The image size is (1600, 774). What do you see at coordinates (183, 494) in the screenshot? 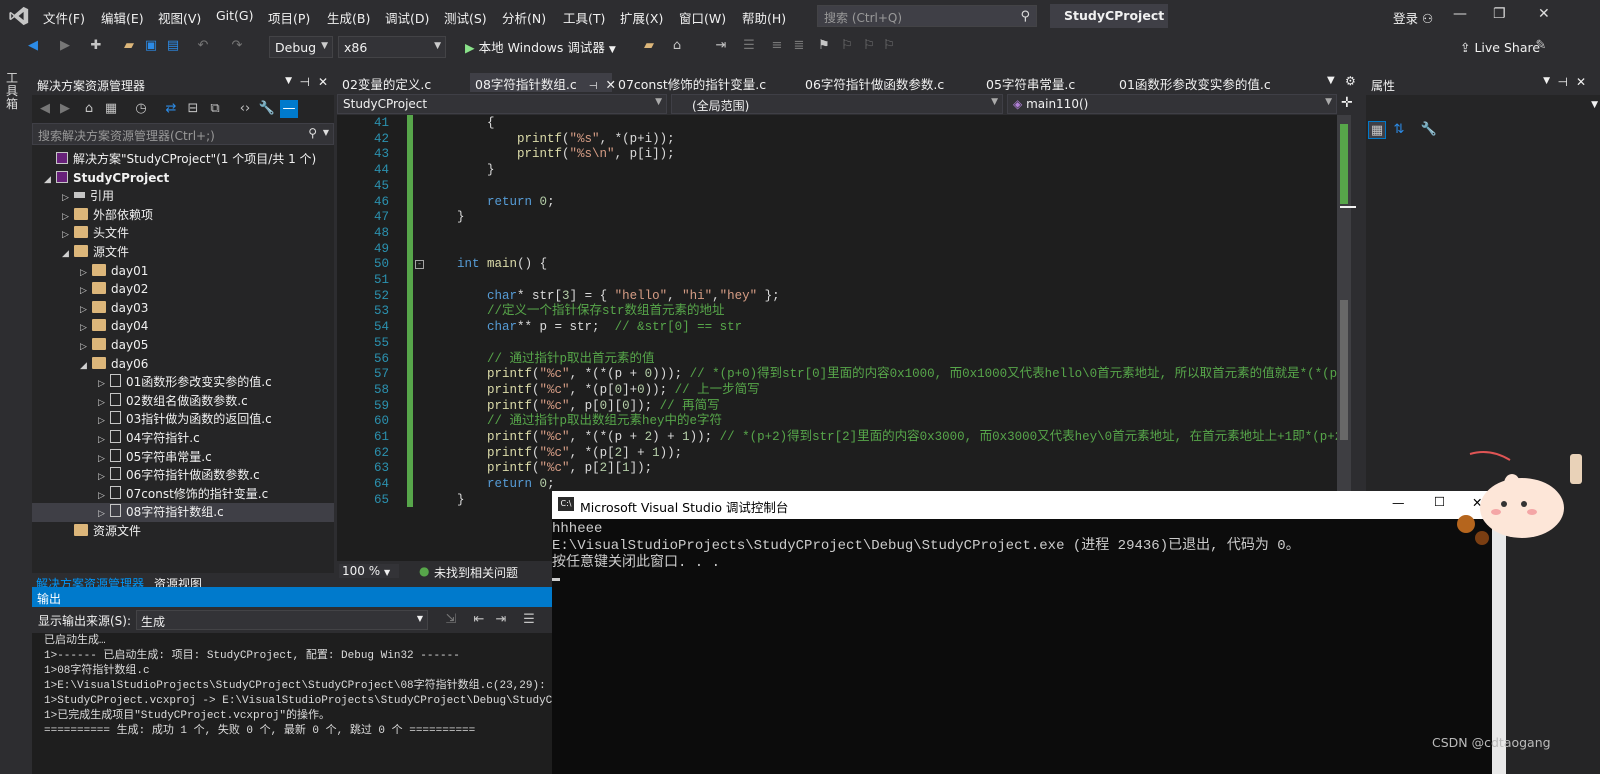
I see `tree-item: ▷ 07const修饰的指针变量.c` at bounding box center [183, 494].